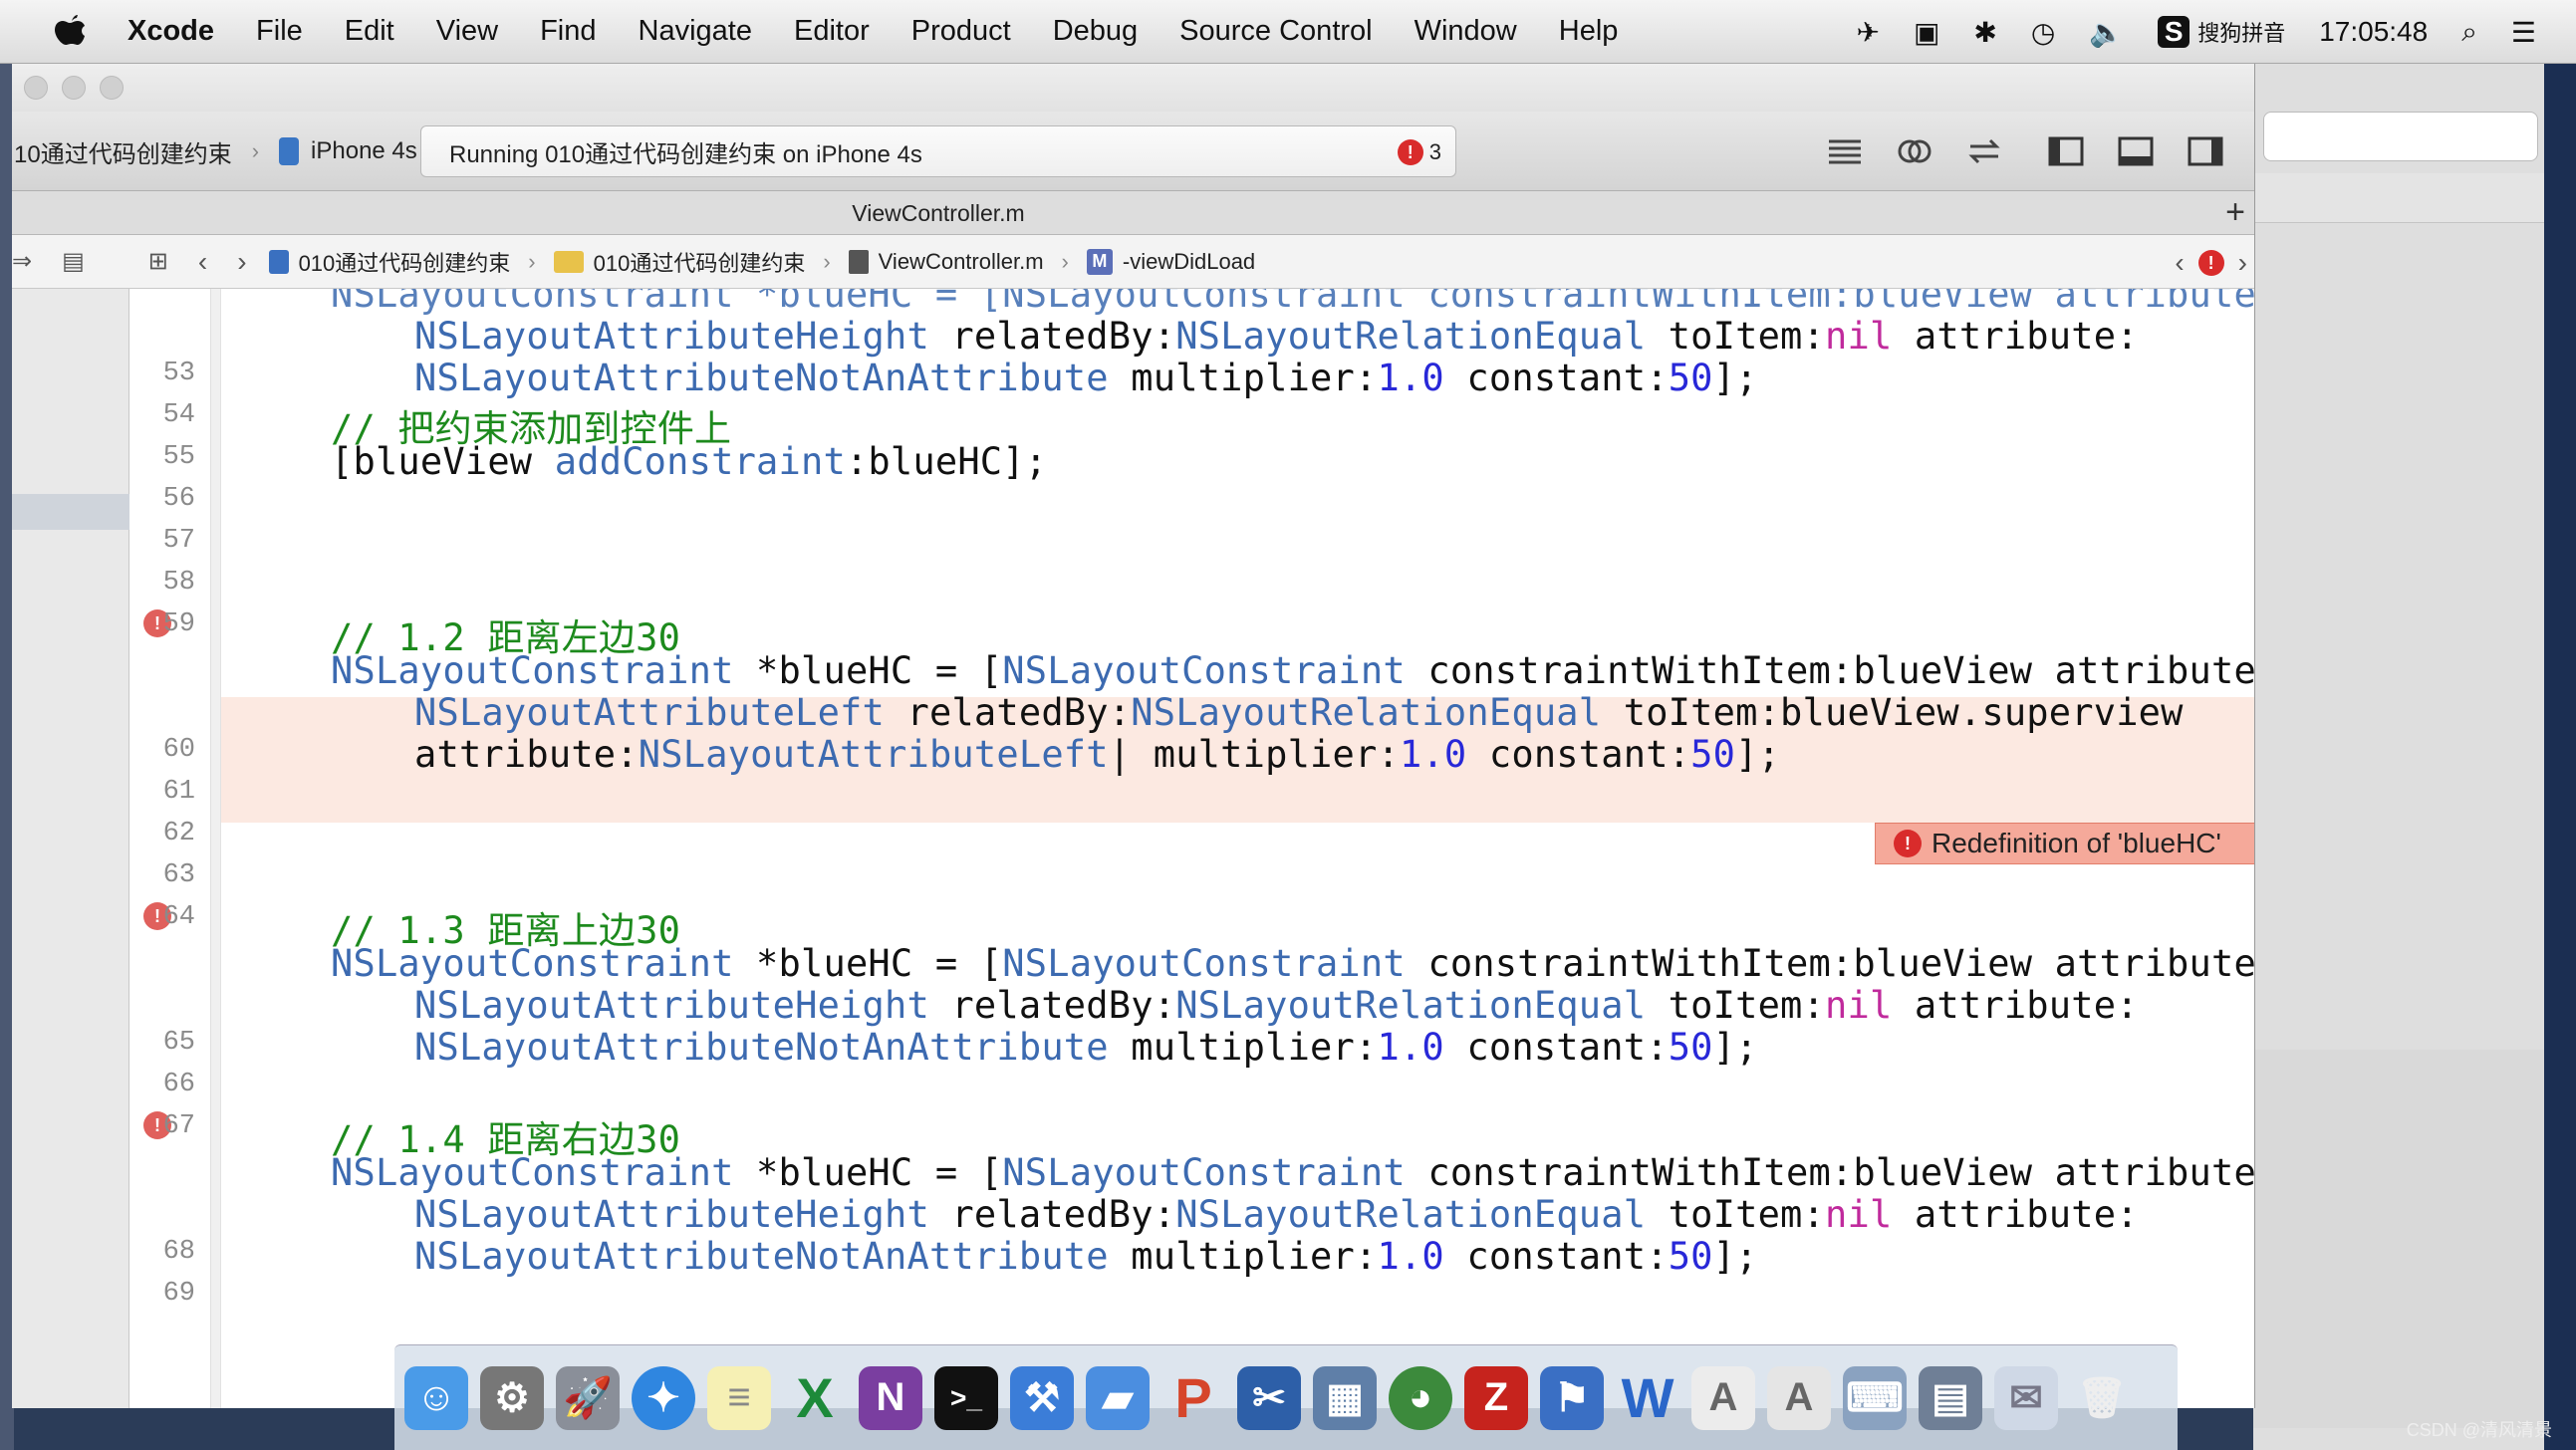 This screenshot has width=2576, height=1450. What do you see at coordinates (171, 31) in the screenshot?
I see `menu-app-xcode: Xcode` at bounding box center [171, 31].